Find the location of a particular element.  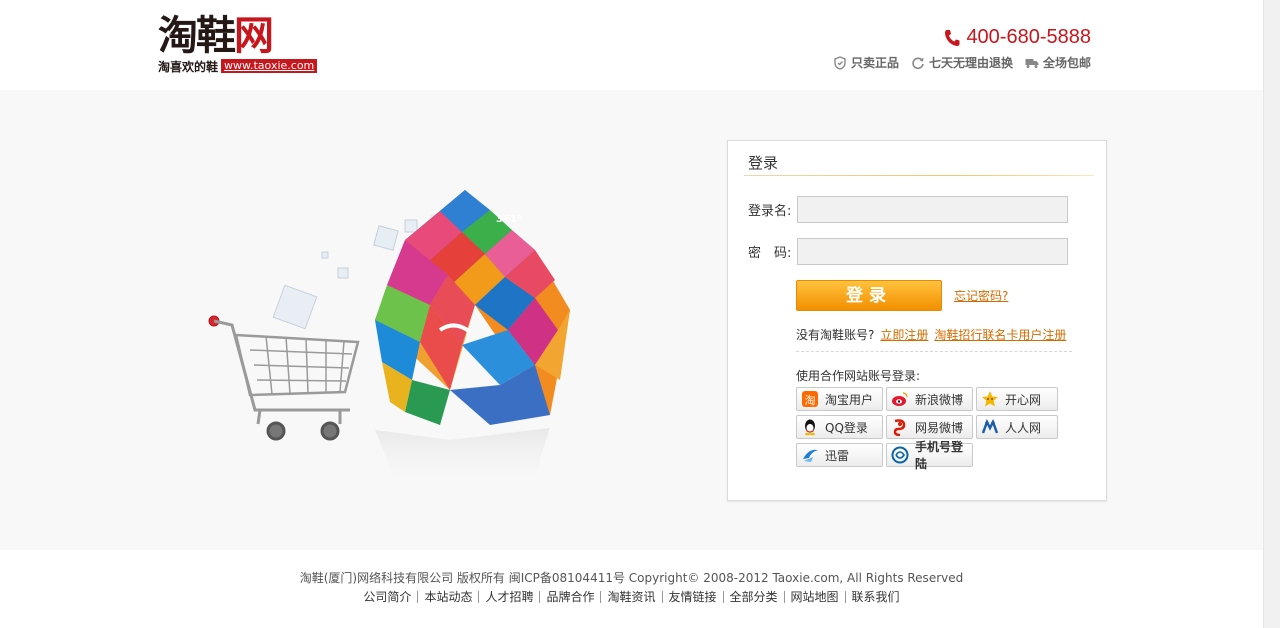

netease-weibo-icon is located at coordinates (900, 427).